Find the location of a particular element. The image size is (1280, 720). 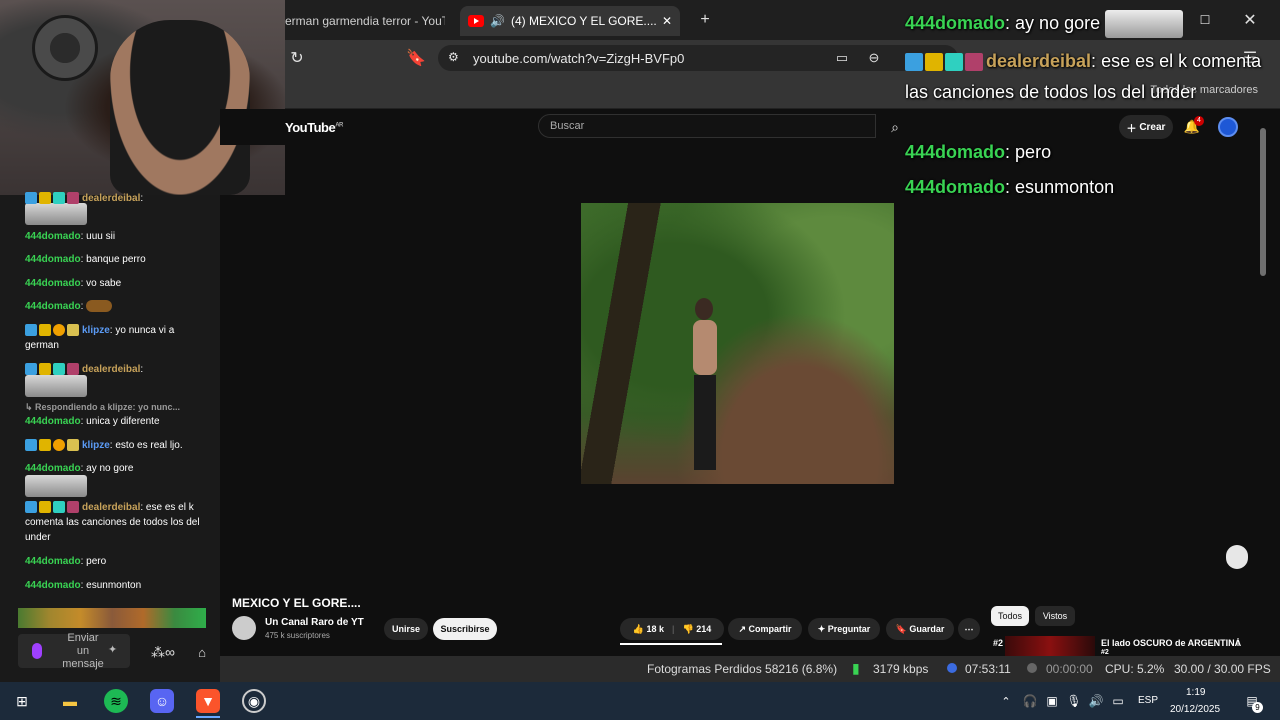

more-options-icon: ⋯ is located at coordinates (969, 629).